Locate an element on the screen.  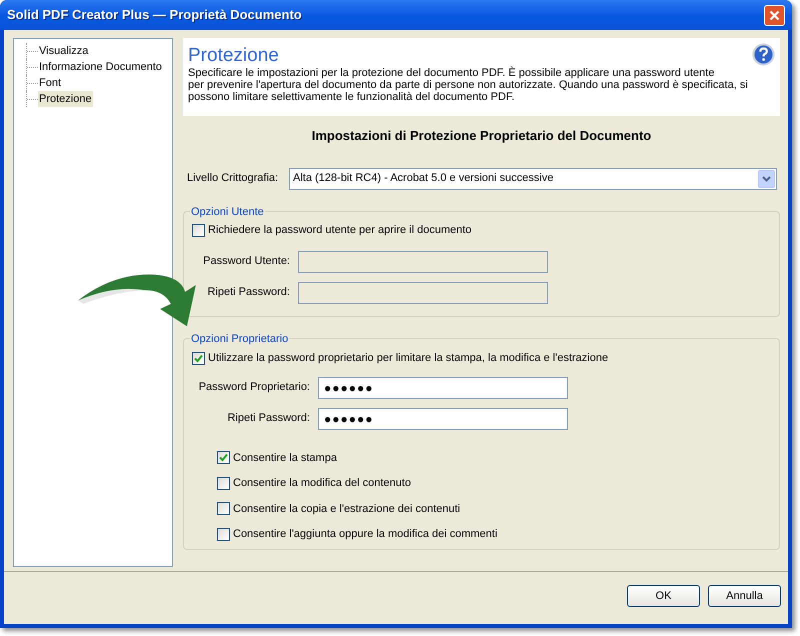
page-title: Protezione is located at coordinates (233, 56).